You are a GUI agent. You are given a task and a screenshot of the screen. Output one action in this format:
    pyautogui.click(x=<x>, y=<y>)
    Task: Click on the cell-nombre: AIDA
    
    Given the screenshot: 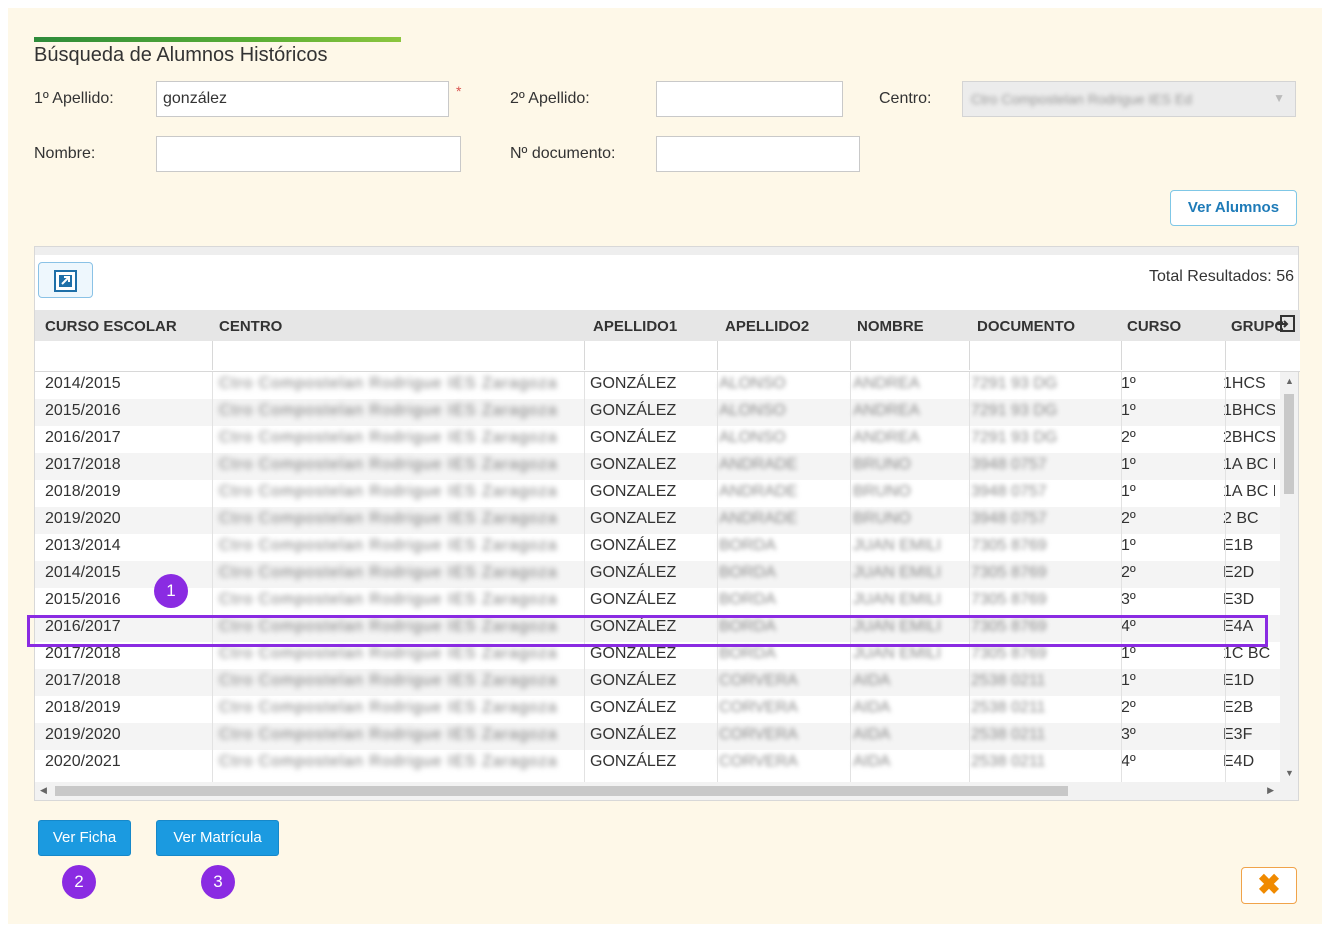 What is the action you would take?
    pyautogui.click(x=872, y=707)
    